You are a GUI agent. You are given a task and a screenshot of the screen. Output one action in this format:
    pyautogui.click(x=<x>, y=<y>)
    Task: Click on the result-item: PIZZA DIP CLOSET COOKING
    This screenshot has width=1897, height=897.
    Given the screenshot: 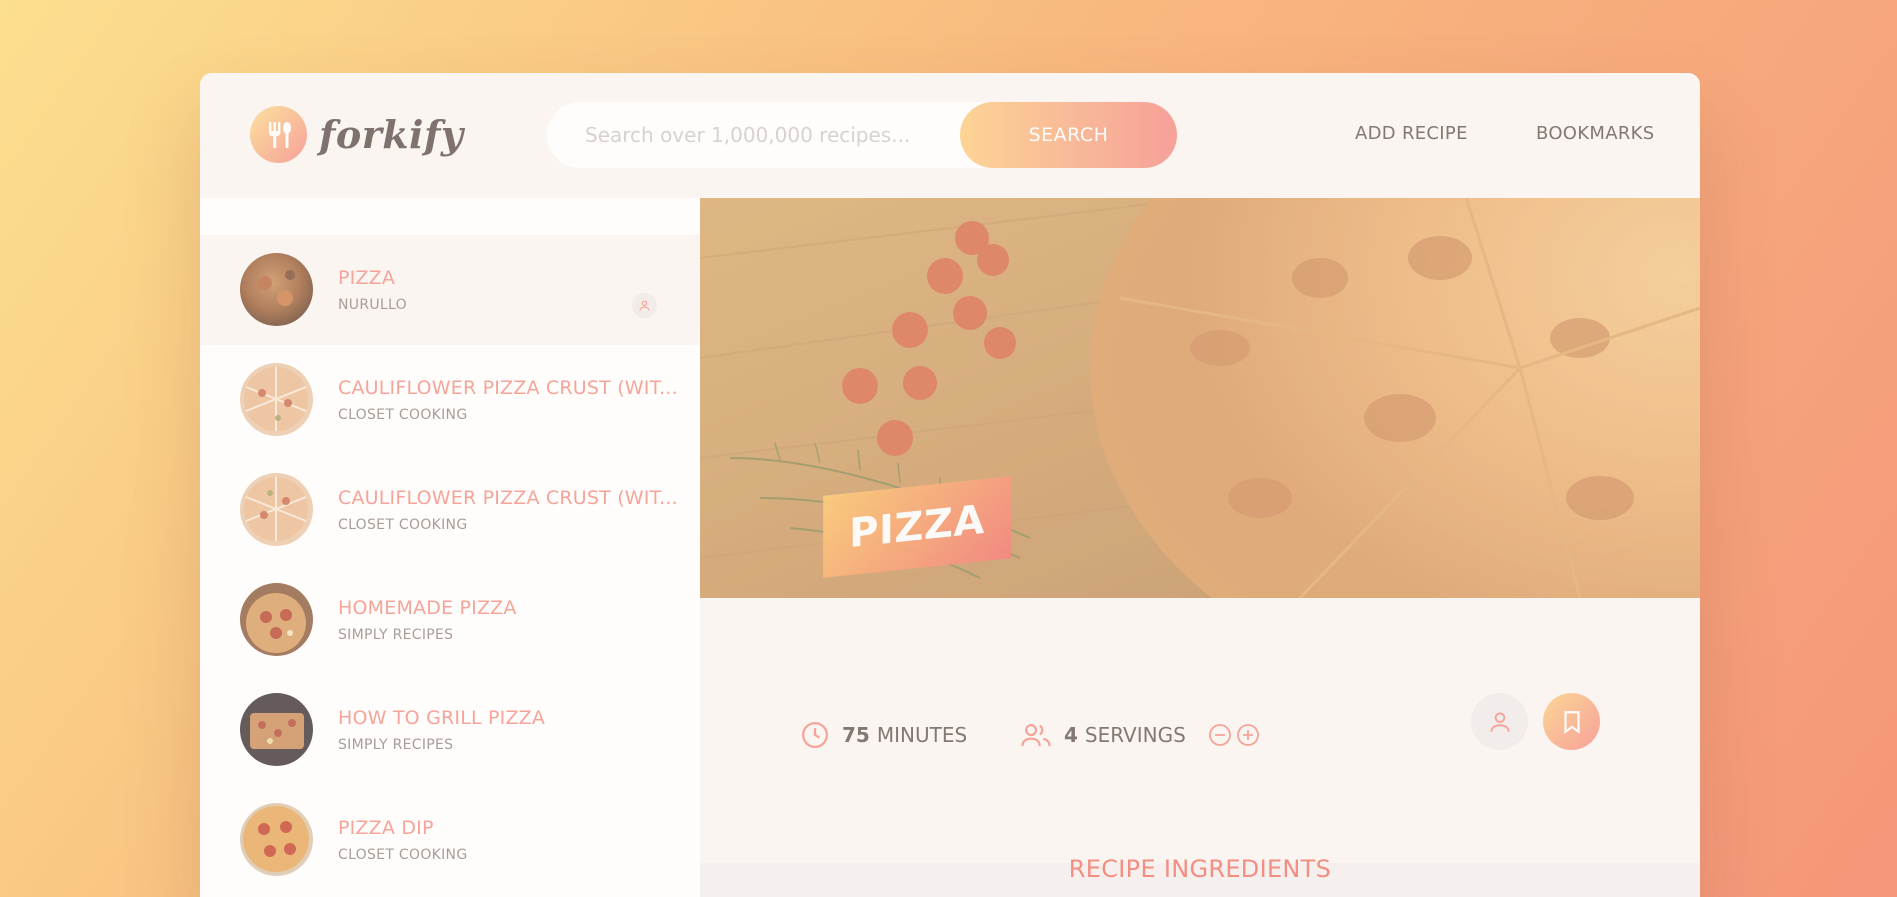 What is the action you would take?
    pyautogui.click(x=450, y=840)
    